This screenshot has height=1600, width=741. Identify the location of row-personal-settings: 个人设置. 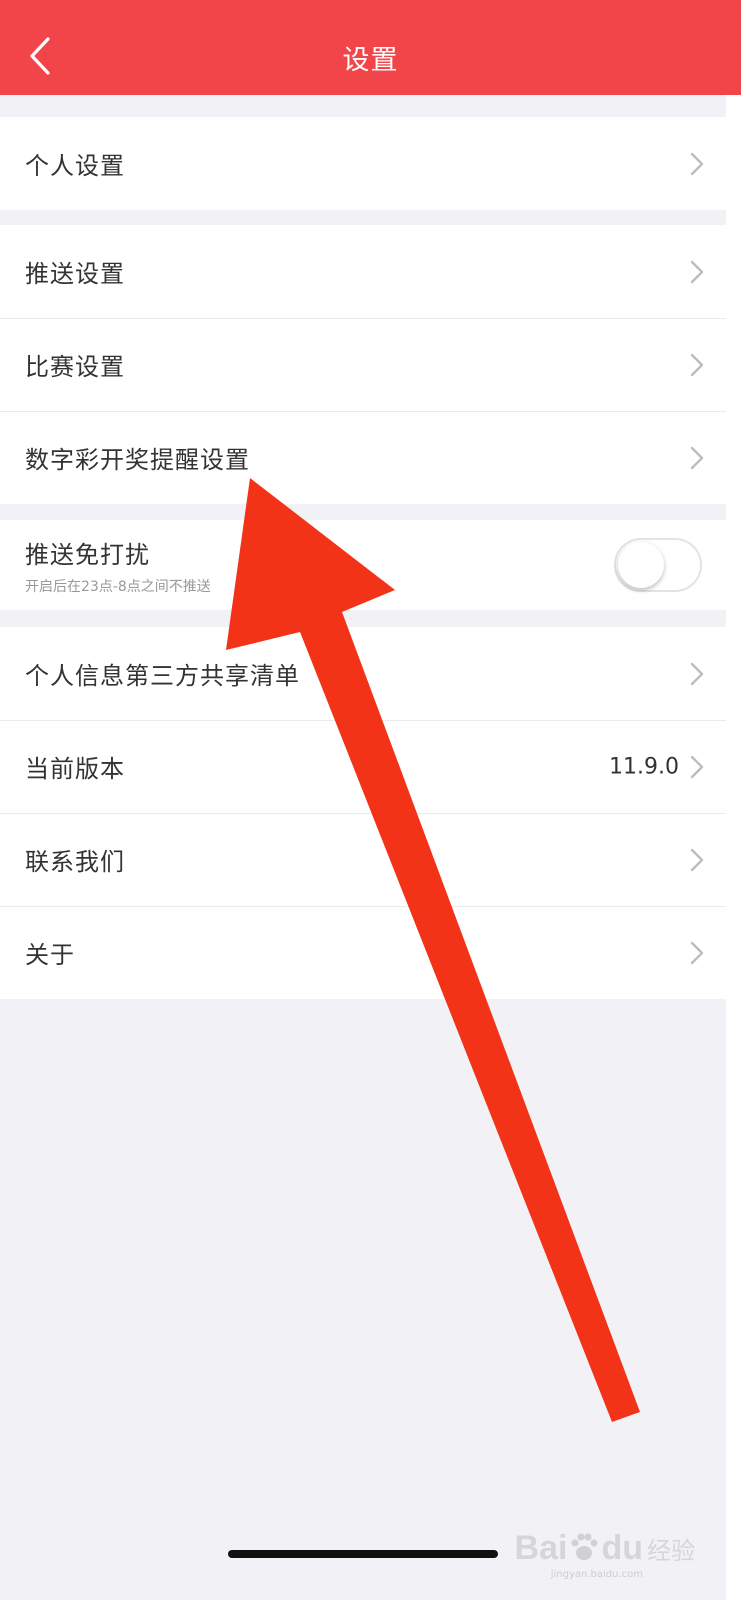
(363, 163).